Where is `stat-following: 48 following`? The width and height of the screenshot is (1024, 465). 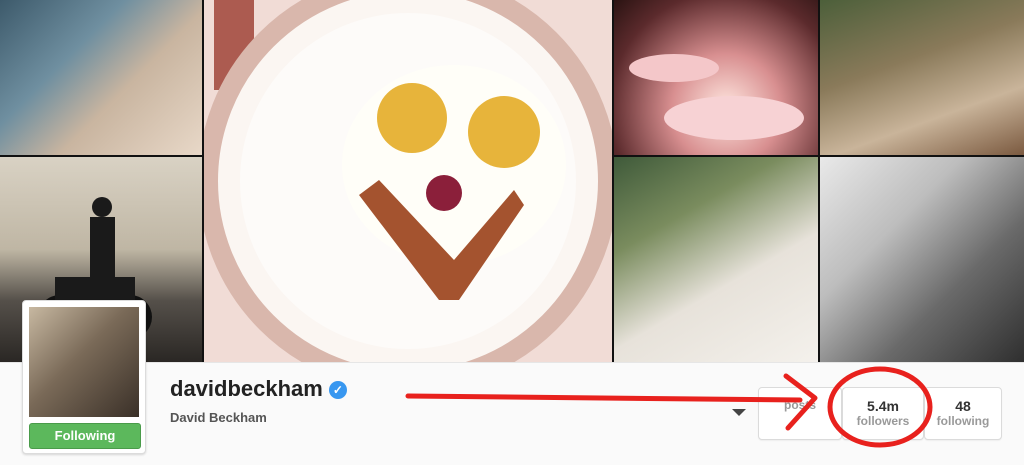
stat-following: 48 following is located at coordinates (963, 413).